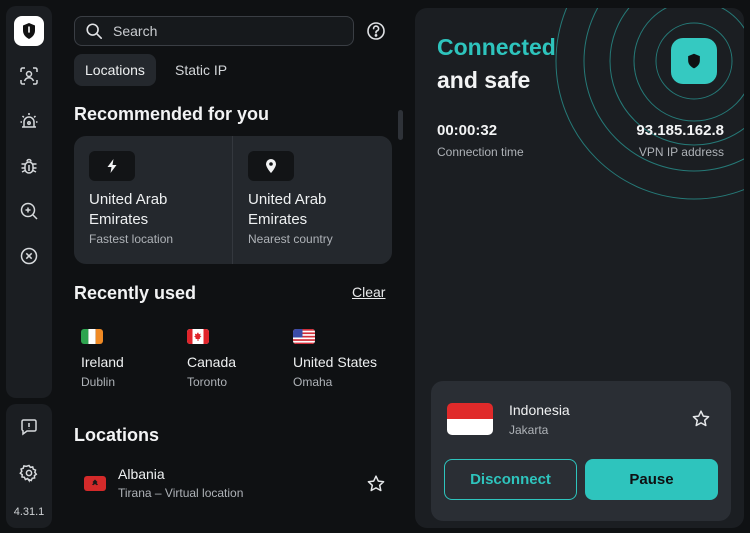 This screenshot has height=533, width=750. What do you see at coordinates (201, 70) in the screenshot?
I see `tab-static-ip: Static IP` at bounding box center [201, 70].